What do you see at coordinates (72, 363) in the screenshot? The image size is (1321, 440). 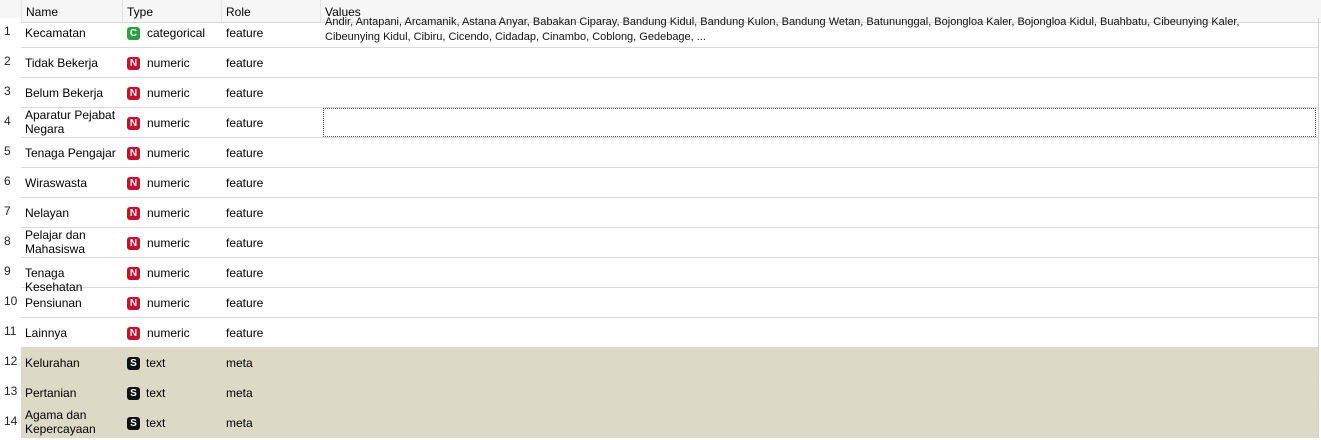 I see `variable-name: Kelurahan` at bounding box center [72, 363].